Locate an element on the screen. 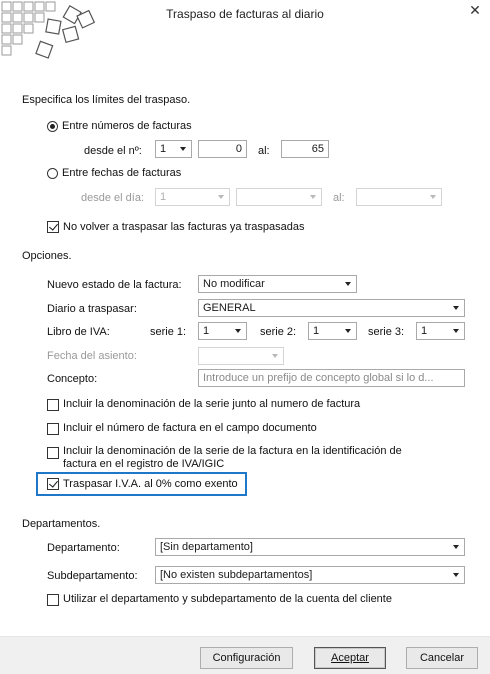 This screenshot has height=674, width=490. department-label: Departamento: is located at coordinates (83, 548).